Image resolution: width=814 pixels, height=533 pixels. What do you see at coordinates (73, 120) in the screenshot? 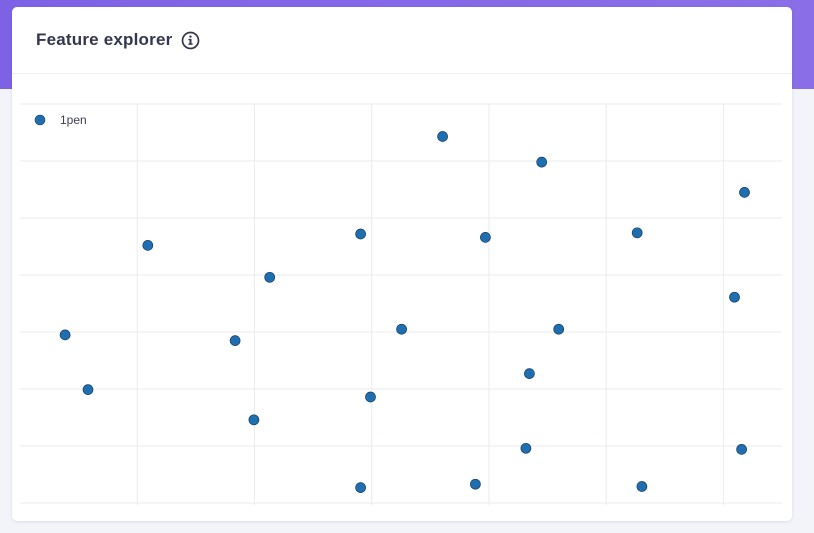
I see `legend-label: 1pen` at bounding box center [73, 120].